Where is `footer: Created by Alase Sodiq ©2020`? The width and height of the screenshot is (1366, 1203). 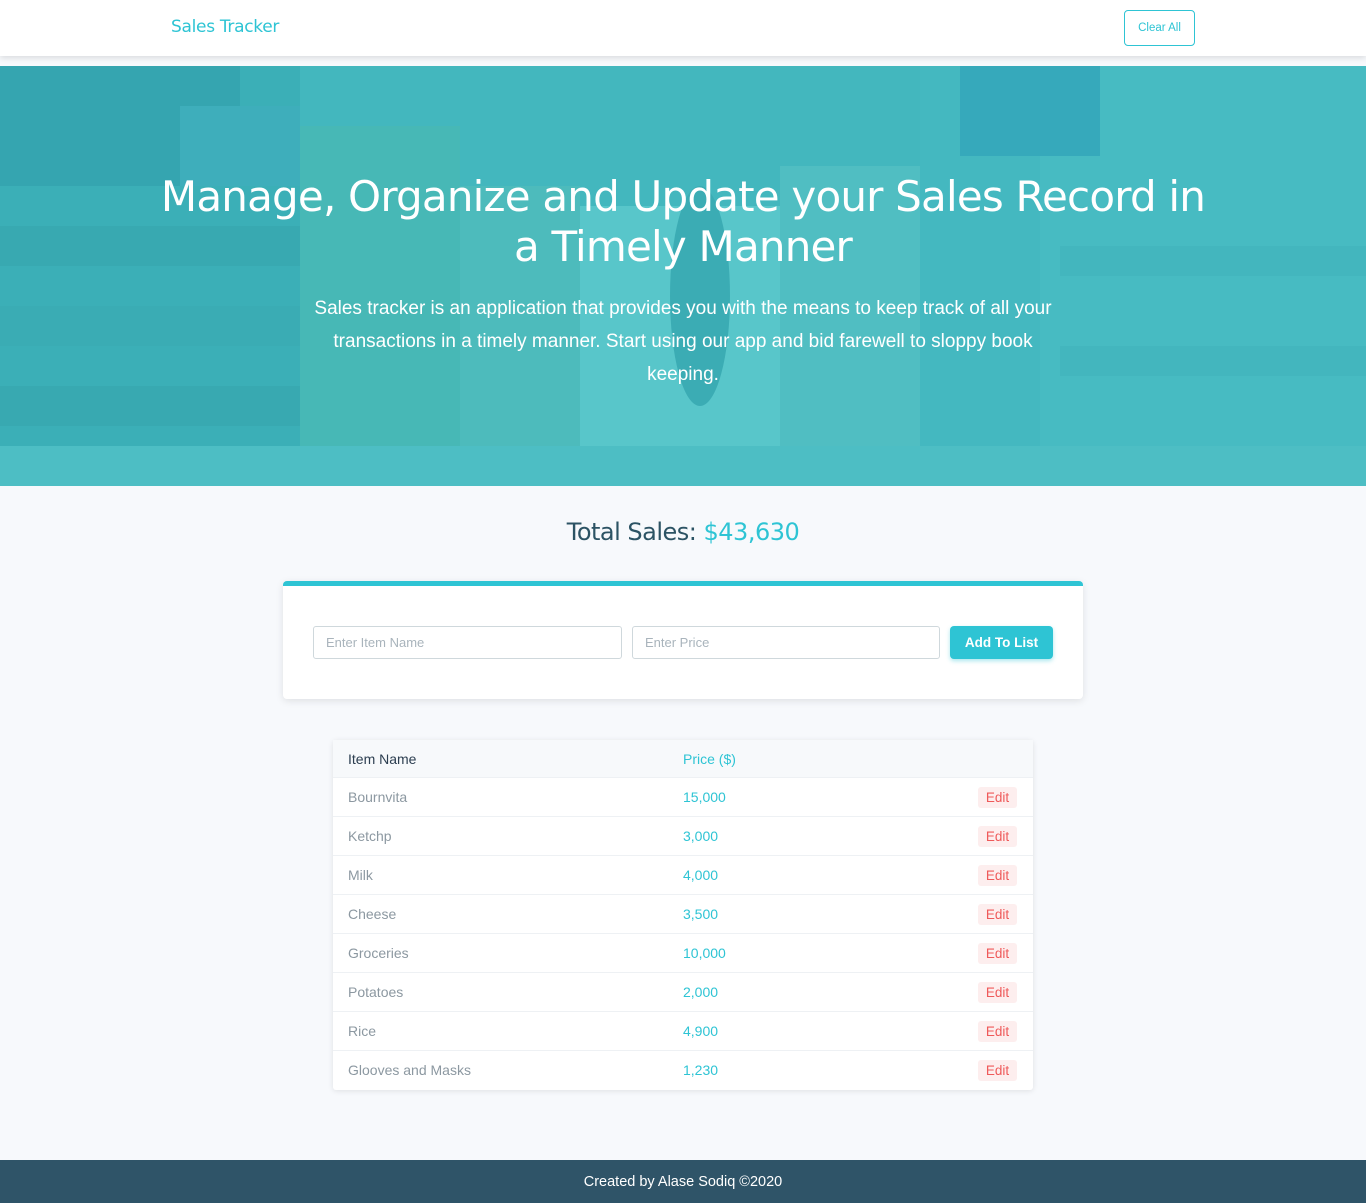 footer: Created by Alase Sodiq ©2020 is located at coordinates (683, 1181).